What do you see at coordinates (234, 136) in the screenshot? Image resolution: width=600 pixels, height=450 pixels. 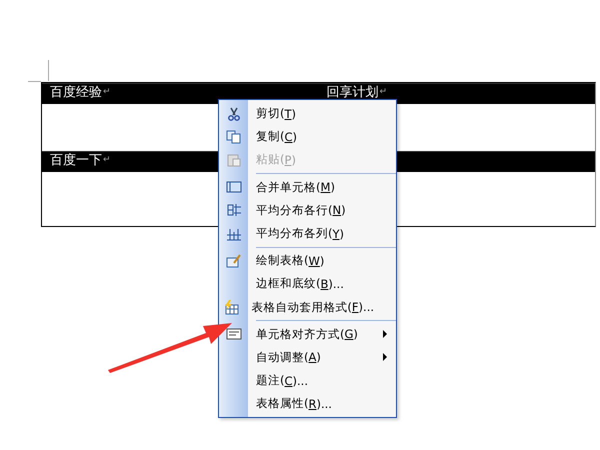 I see `copy-icon` at bounding box center [234, 136].